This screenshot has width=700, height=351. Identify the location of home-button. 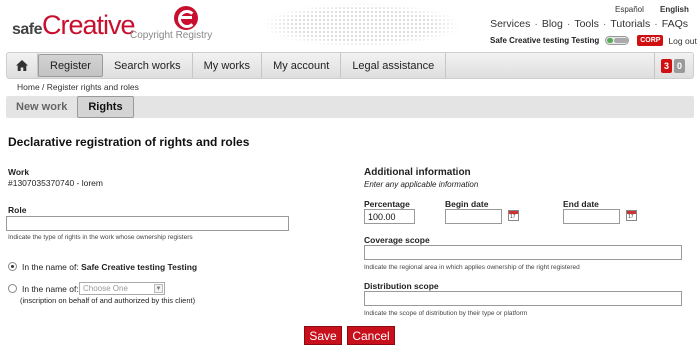
(22, 65).